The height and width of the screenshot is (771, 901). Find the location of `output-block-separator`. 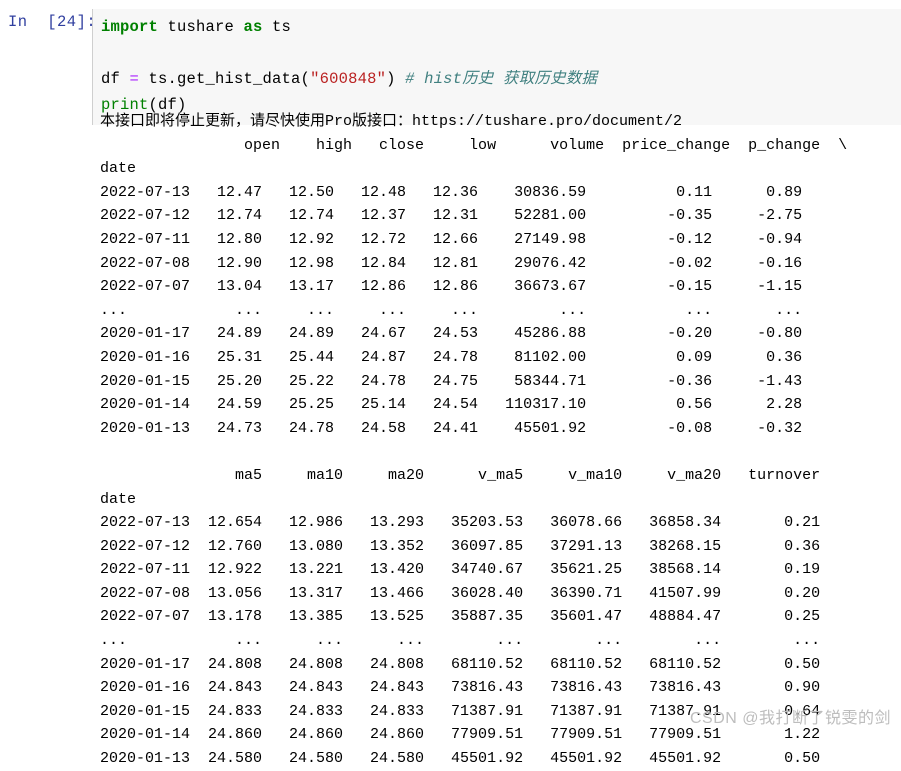

output-block-separator is located at coordinates (450, 452).